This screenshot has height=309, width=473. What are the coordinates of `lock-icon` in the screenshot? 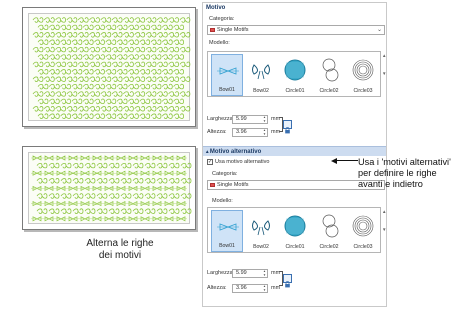 It's located at (287, 127).